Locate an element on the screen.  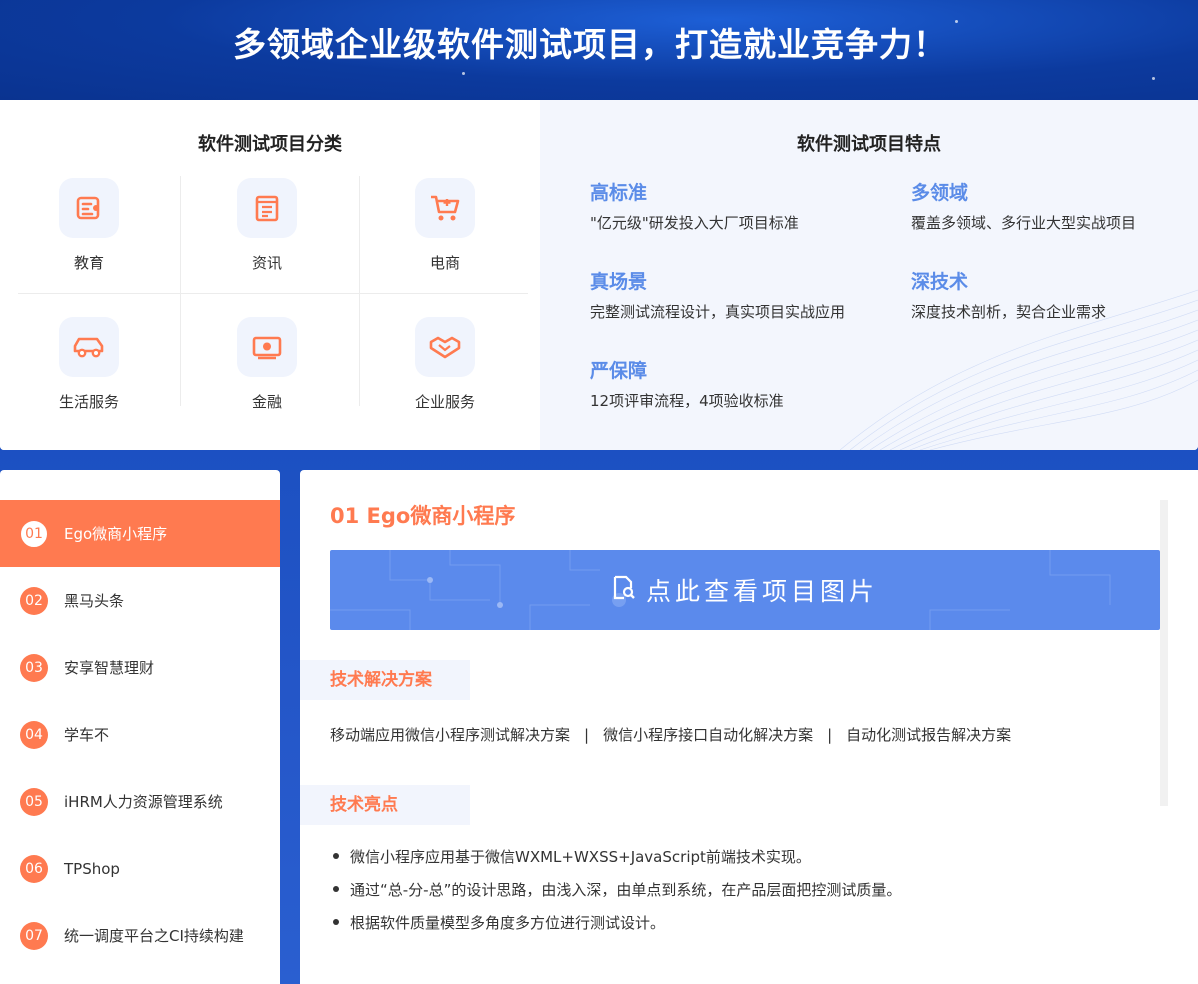
project-item-07: 07 统一调度平台之CI持续构建 is located at coordinates (140, 935).